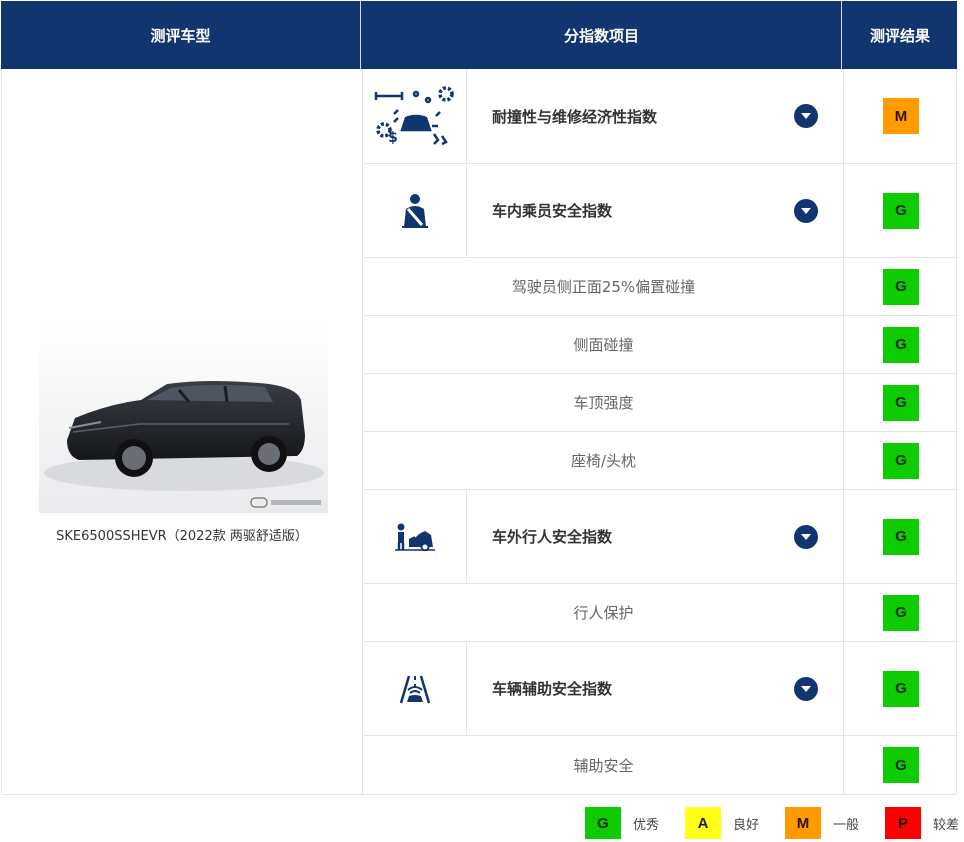 The width and height of the screenshot is (964, 842). What do you see at coordinates (603, 461) in the screenshot?
I see `sub-item-label: 座椅/头枕` at bounding box center [603, 461].